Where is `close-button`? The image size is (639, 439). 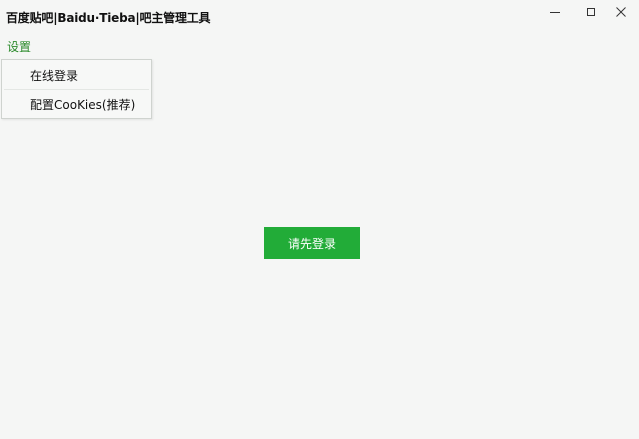 close-button is located at coordinates (621, 12).